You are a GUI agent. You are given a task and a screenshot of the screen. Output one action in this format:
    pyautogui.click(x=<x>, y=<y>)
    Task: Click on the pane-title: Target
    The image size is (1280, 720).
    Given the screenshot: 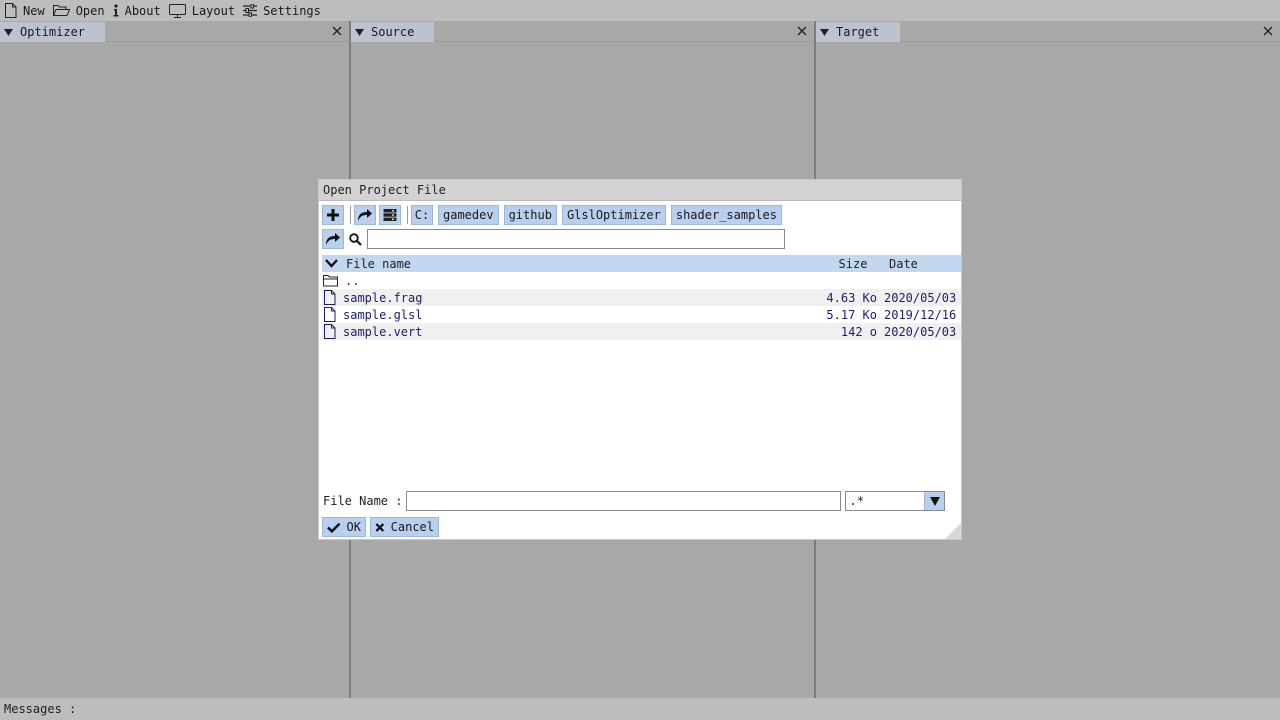 What is the action you would take?
    pyautogui.click(x=858, y=32)
    